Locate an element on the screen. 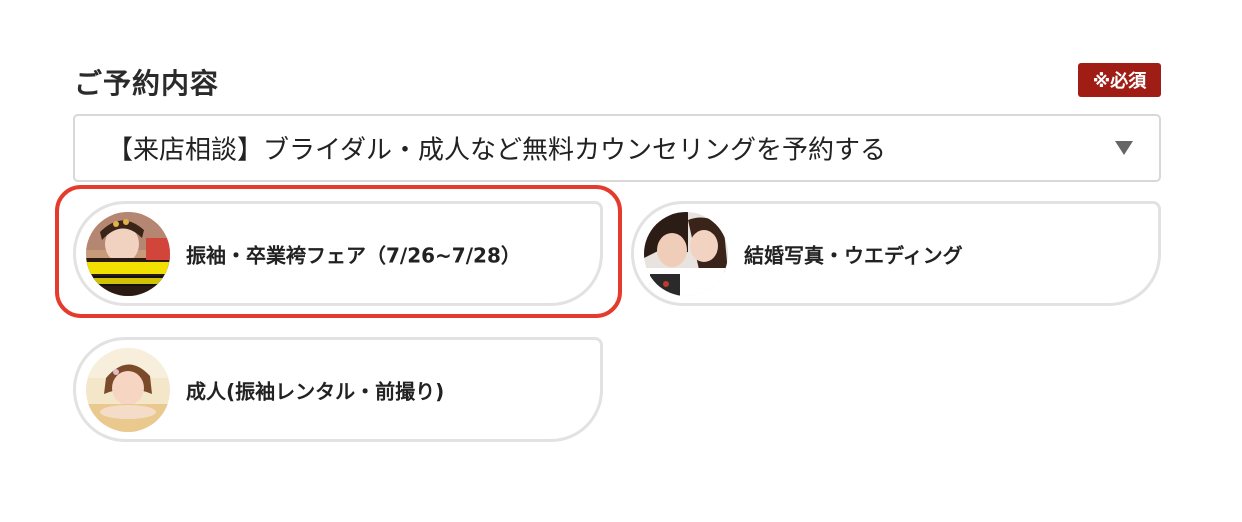  option-label: 結婚写真・ウエディング is located at coordinates (853, 255).